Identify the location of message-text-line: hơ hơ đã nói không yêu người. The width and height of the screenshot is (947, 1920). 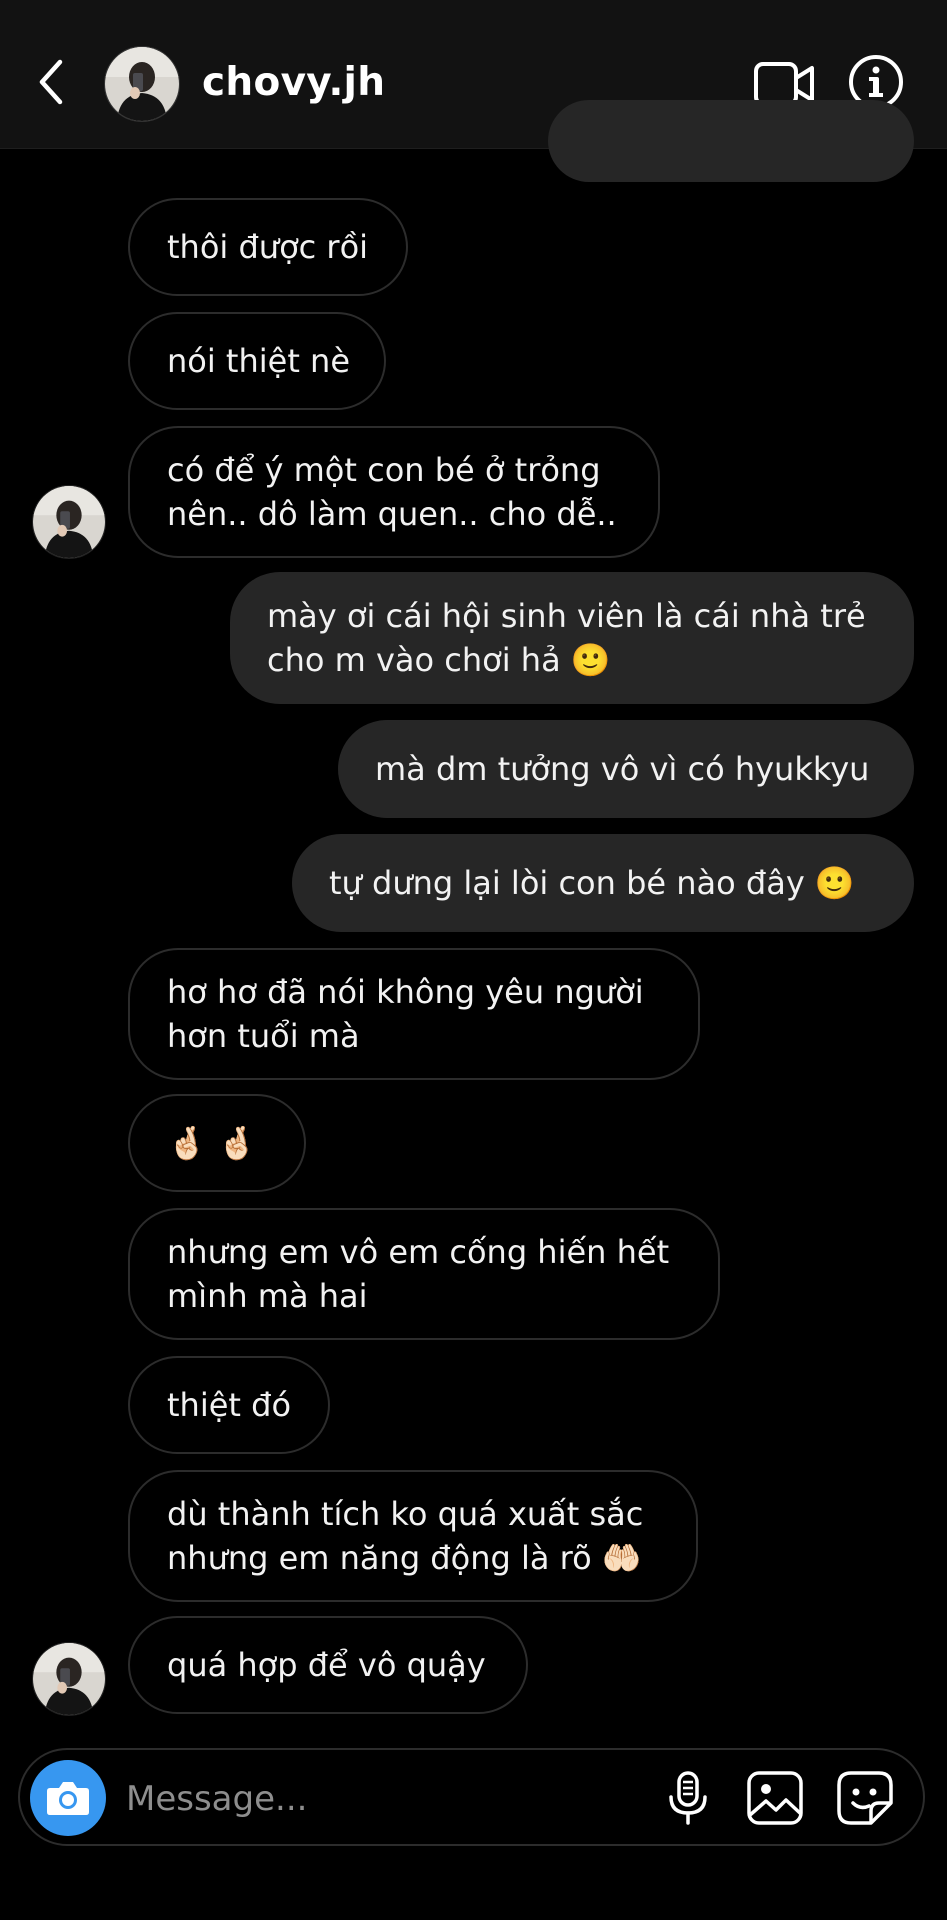
(405, 992).